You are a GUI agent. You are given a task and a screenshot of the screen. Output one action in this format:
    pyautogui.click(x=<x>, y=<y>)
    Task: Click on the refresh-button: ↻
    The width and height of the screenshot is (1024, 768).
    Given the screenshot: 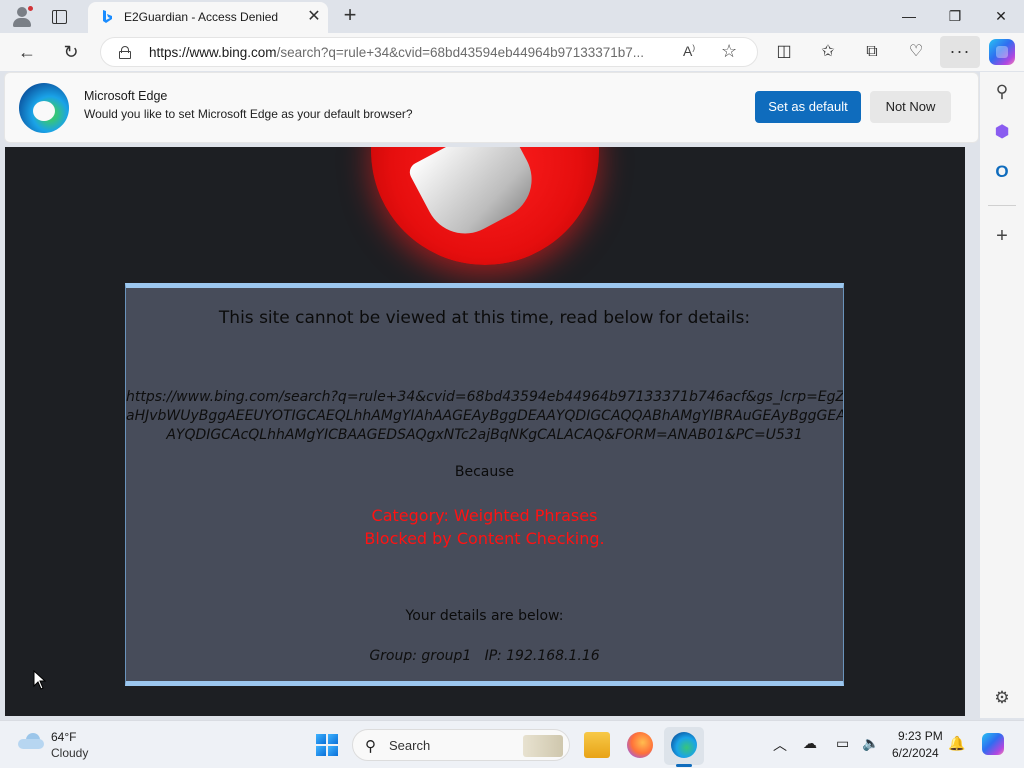 What is the action you would take?
    pyautogui.click(x=71, y=52)
    